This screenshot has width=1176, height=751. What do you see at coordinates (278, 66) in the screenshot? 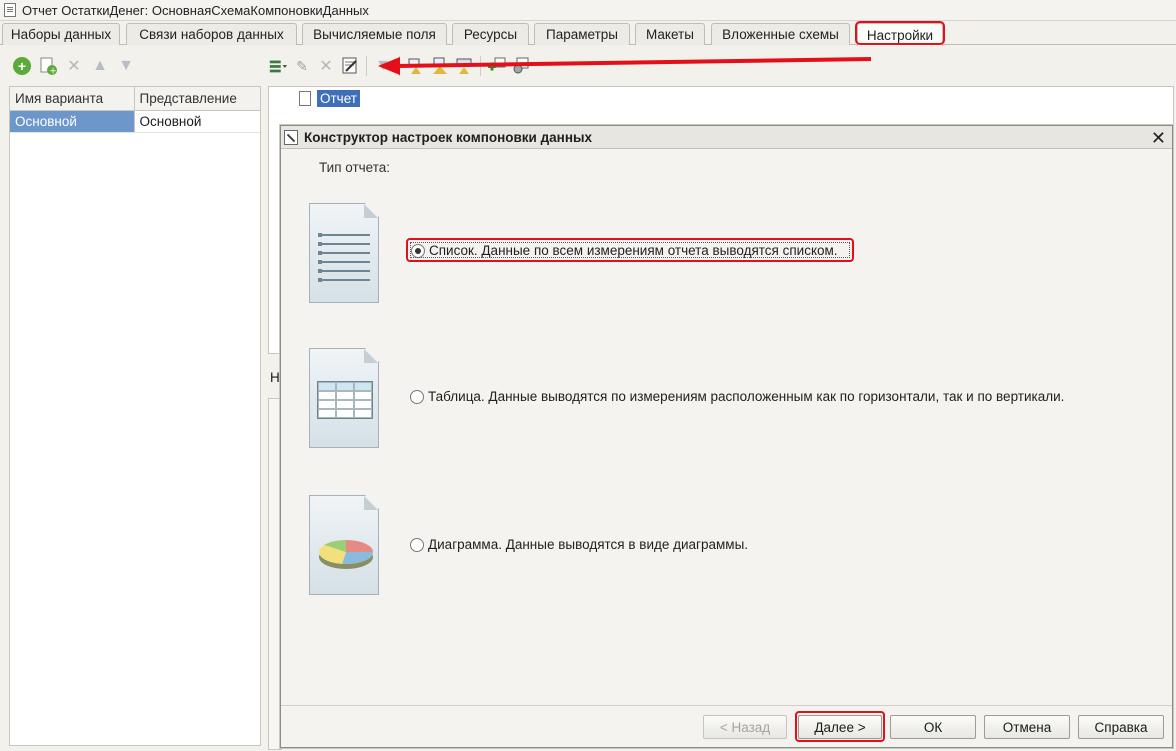
I see `add-grouping-icon` at bounding box center [278, 66].